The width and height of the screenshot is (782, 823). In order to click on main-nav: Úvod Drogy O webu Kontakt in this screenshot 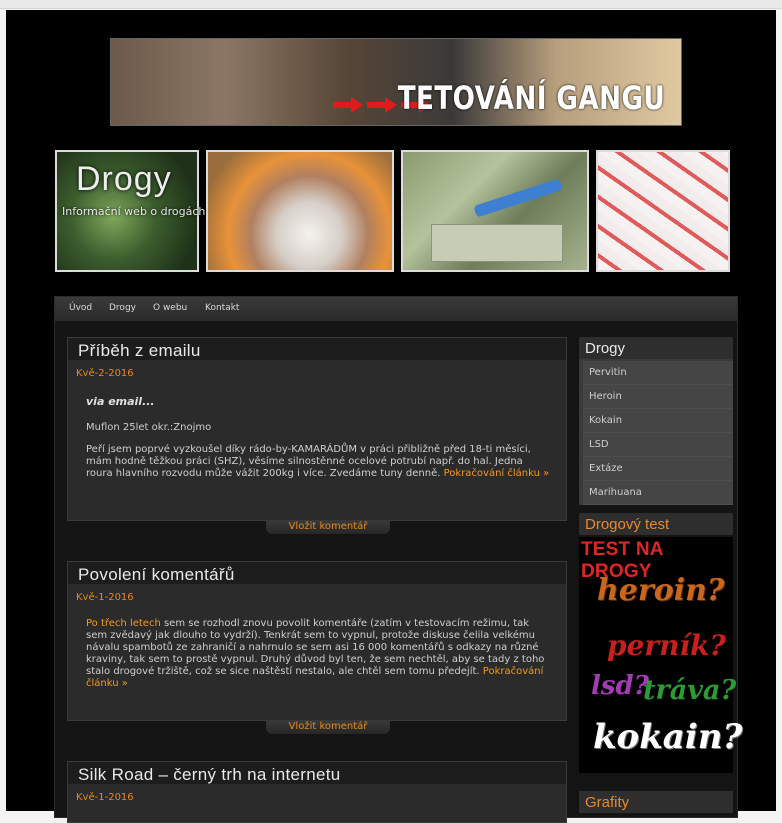, I will do `click(396, 309)`.